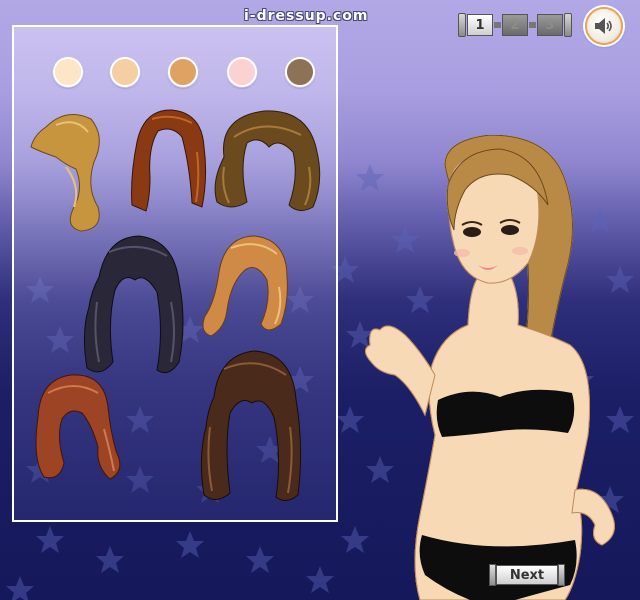 This screenshot has height=600, width=640. I want to click on pager-left-cap, so click(462, 25).